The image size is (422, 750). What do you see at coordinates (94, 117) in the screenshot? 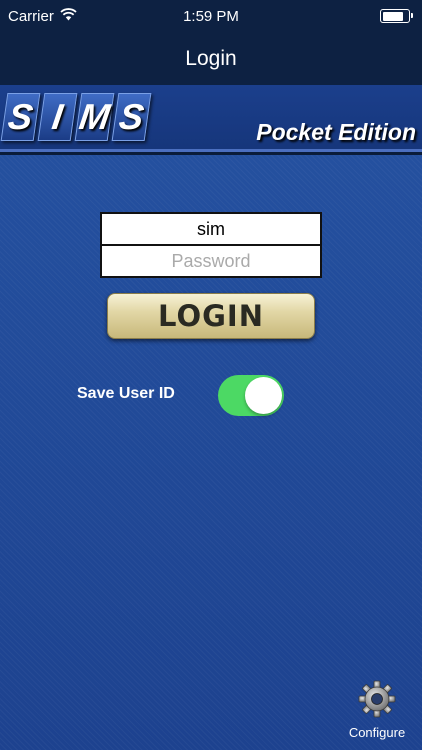
I see `logo-letter: M` at bounding box center [94, 117].